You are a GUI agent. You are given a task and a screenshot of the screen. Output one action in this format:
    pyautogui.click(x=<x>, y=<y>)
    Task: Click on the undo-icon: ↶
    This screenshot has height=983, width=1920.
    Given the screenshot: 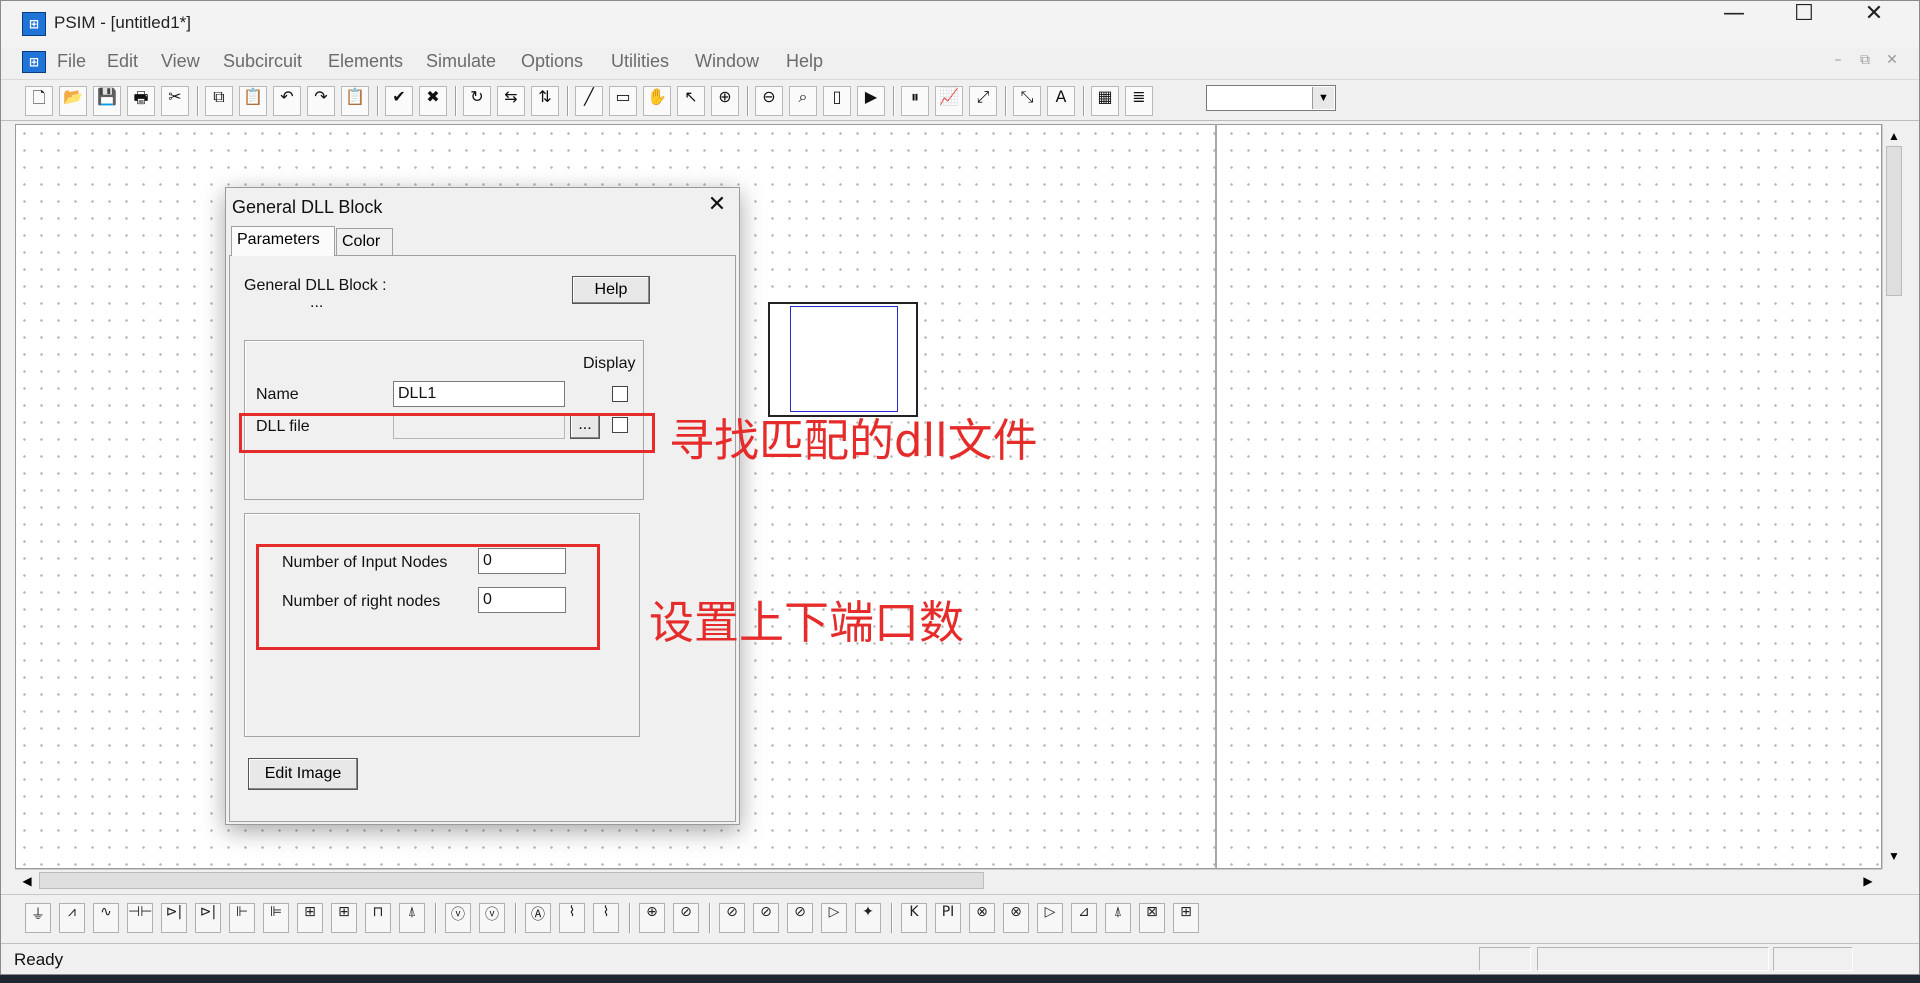 What is the action you would take?
    pyautogui.click(x=287, y=101)
    